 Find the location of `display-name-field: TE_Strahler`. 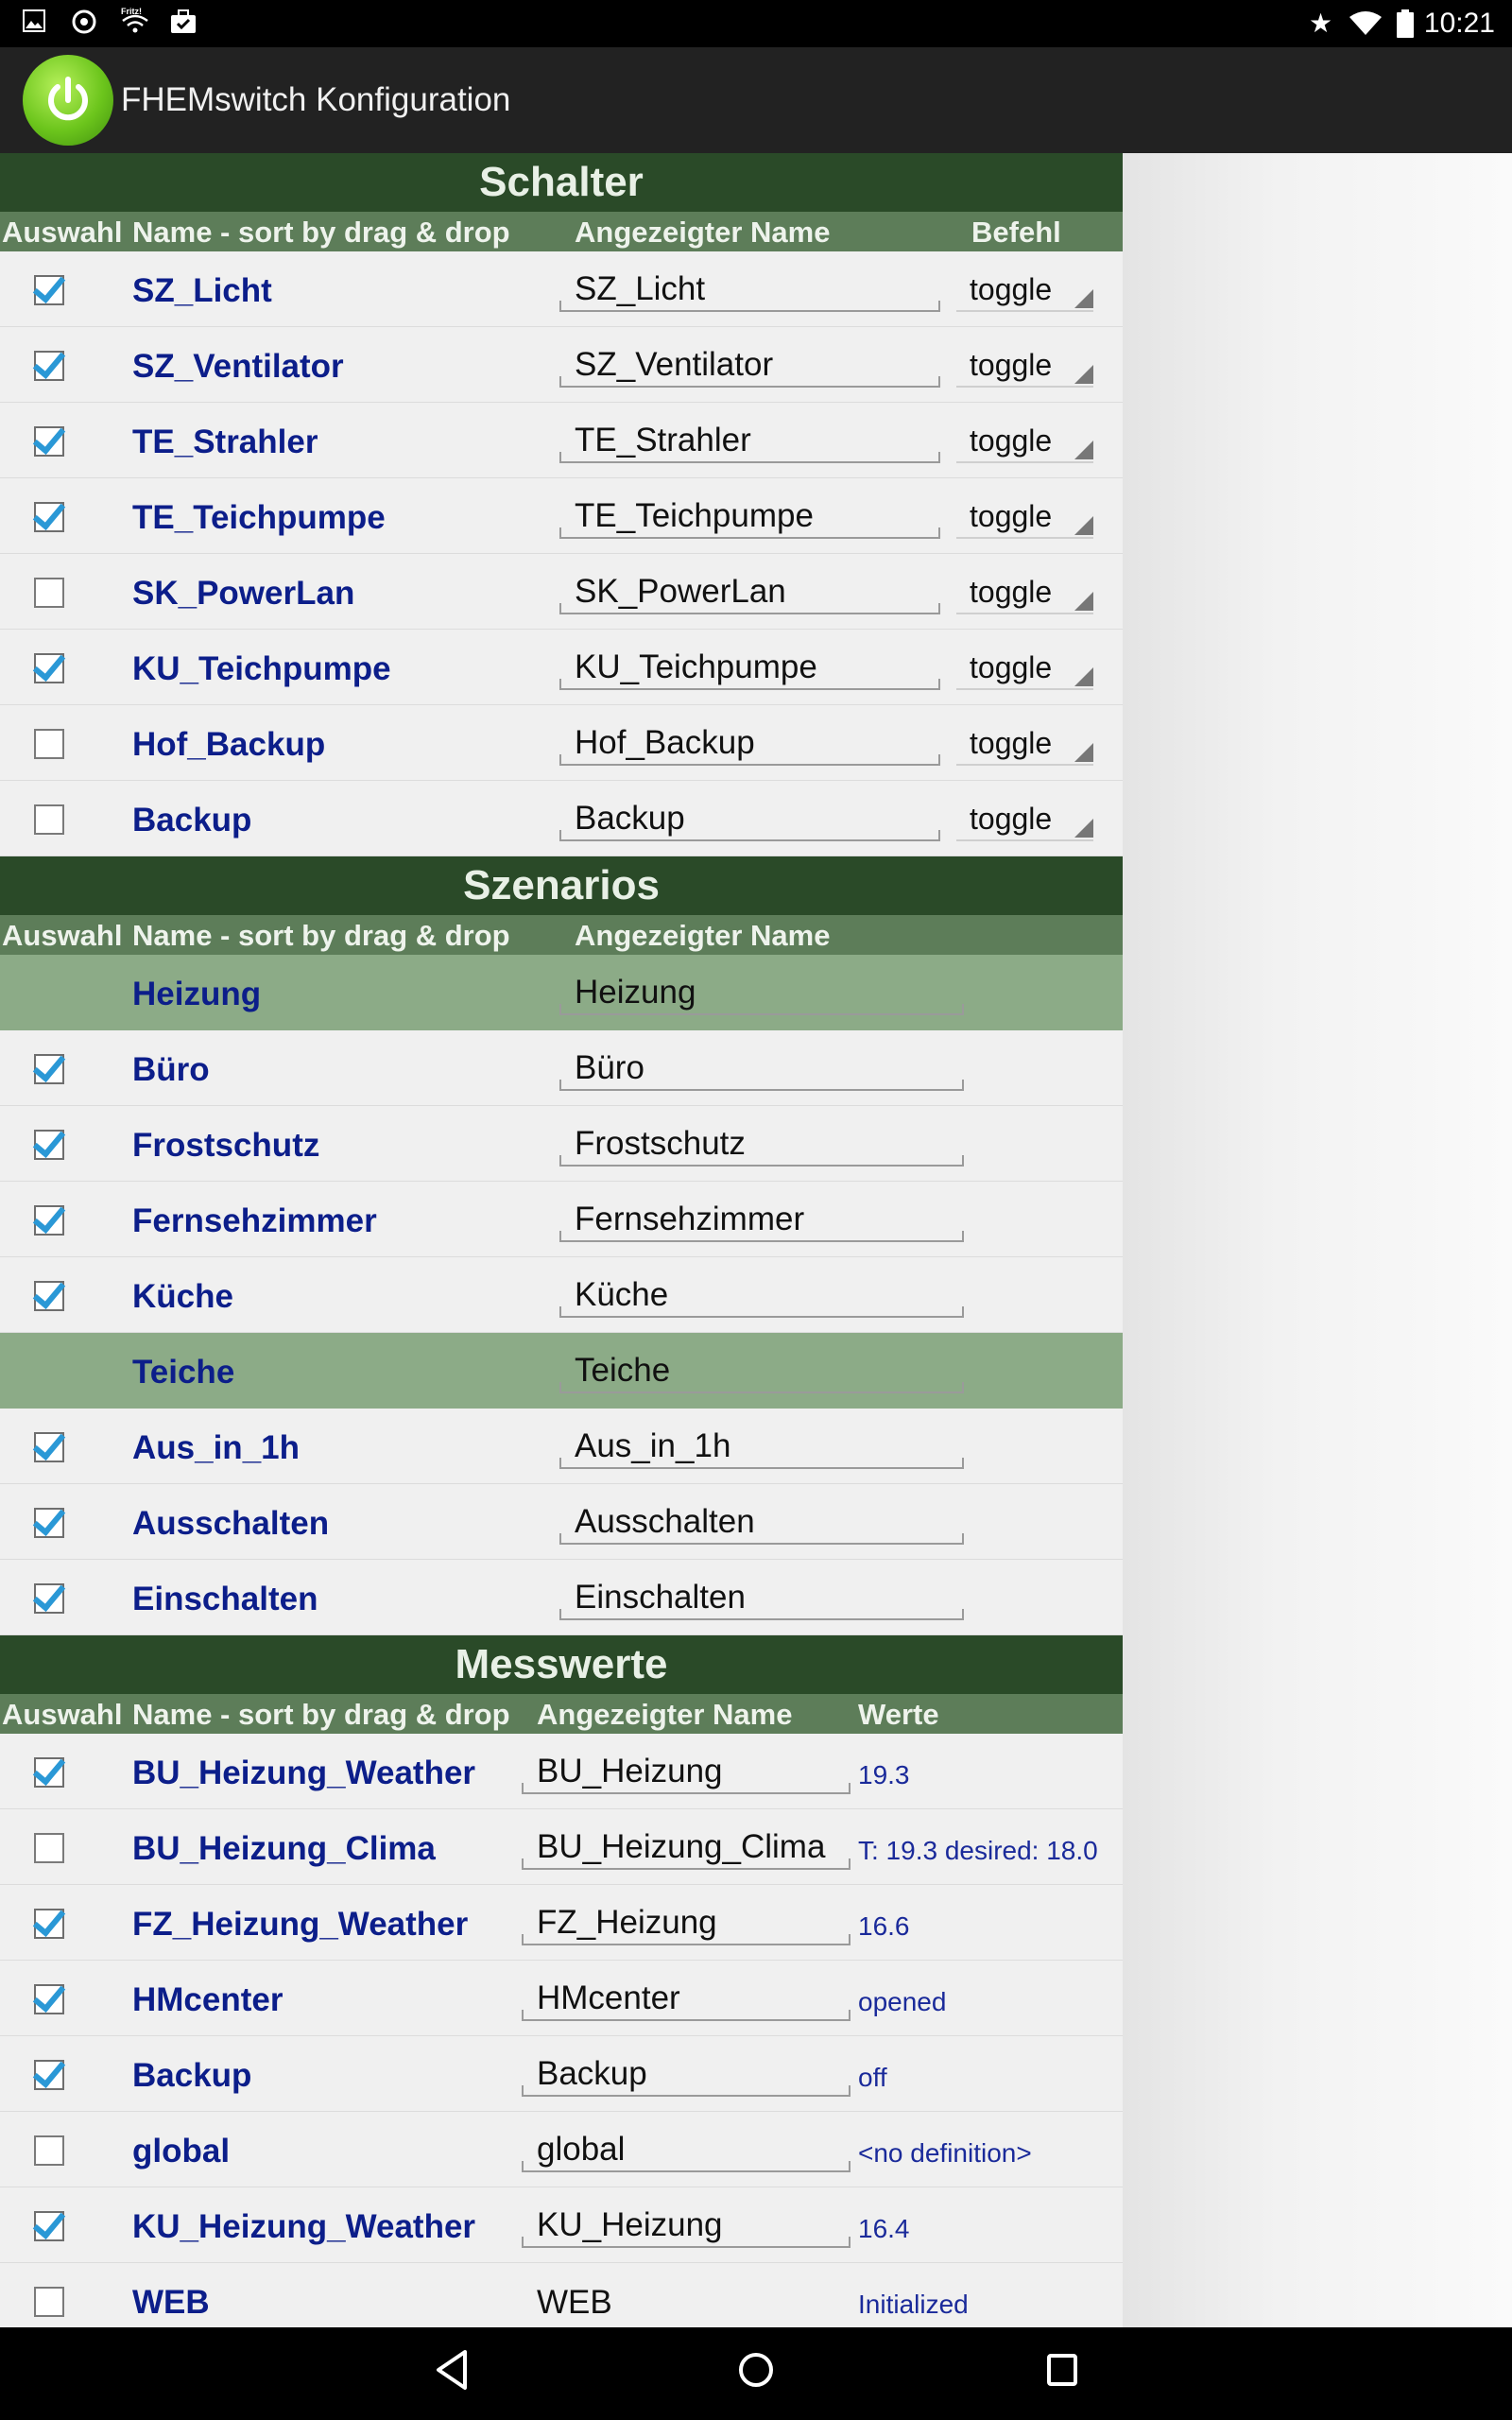

display-name-field: TE_Strahler is located at coordinates (749, 439).